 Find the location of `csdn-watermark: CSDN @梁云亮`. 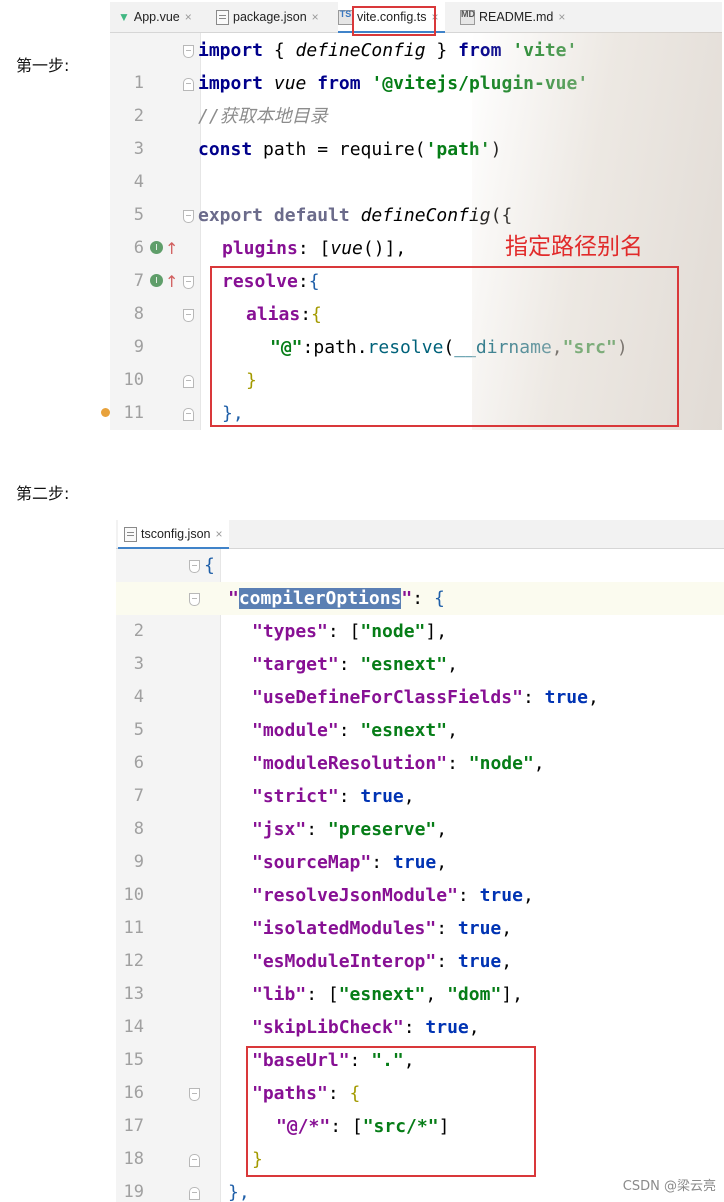

csdn-watermark: CSDN @梁云亮 is located at coordinates (669, 1186).